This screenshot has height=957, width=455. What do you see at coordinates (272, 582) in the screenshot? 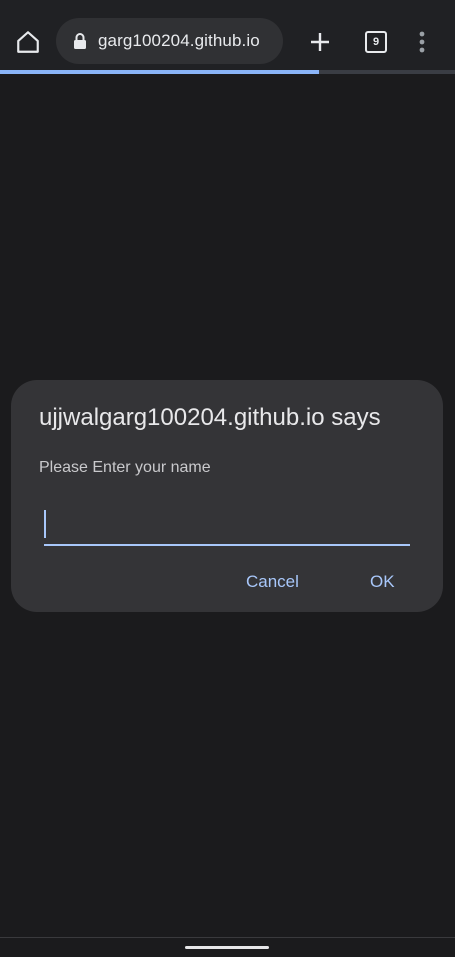
I see `cancel-button: Cancel` at bounding box center [272, 582].